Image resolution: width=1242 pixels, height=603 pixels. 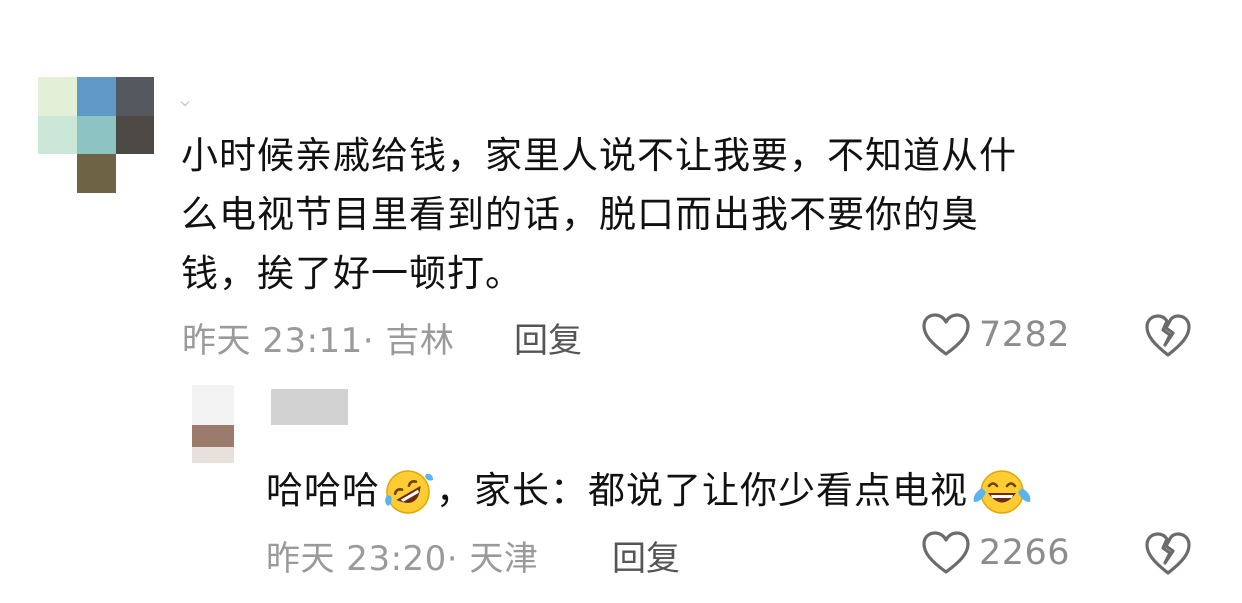 I want to click on comment-text-line: 钱，挨了好一顿打。, so click(x=352, y=273).